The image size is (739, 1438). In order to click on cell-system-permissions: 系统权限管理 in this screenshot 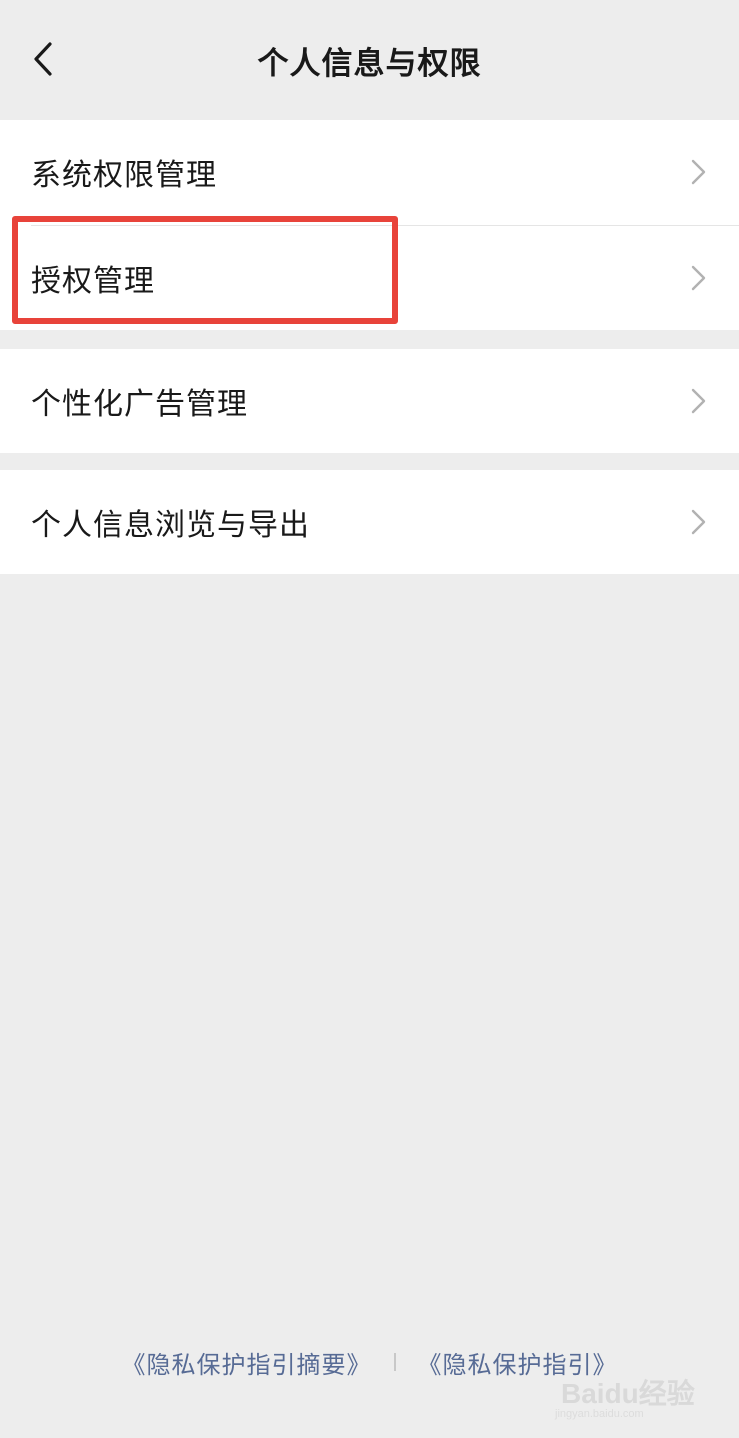, I will do `click(369, 172)`.